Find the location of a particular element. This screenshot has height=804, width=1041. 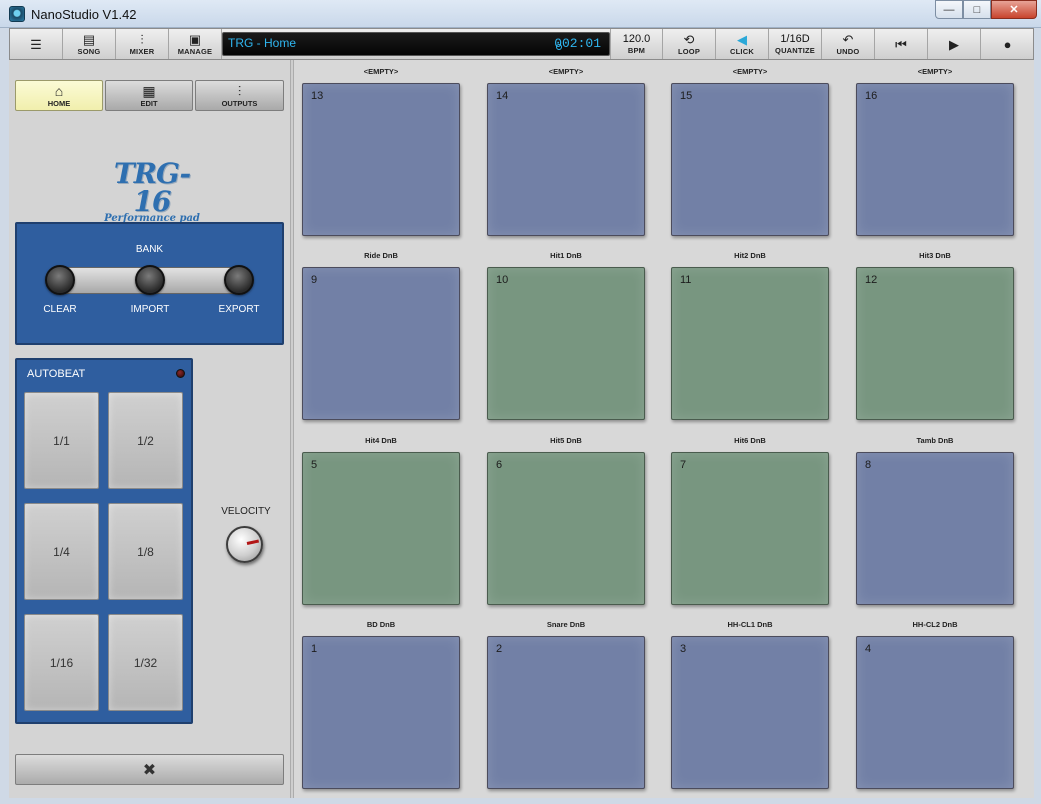

quantize-button: 1/16D QUANTIZE is located at coordinates (795, 44).